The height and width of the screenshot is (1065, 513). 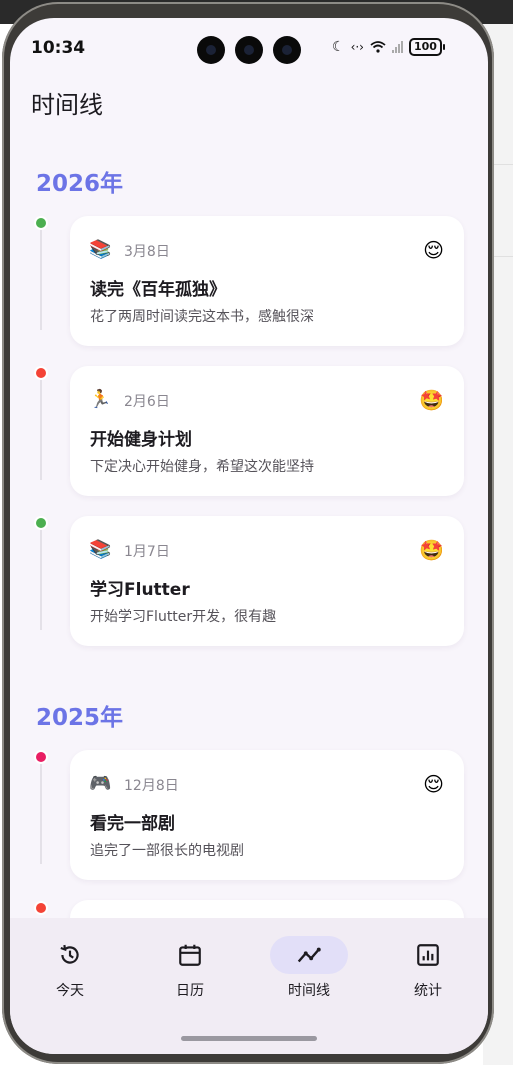 I want to click on card-description: 开始学习Flutter开发，很有趣, so click(x=183, y=617).